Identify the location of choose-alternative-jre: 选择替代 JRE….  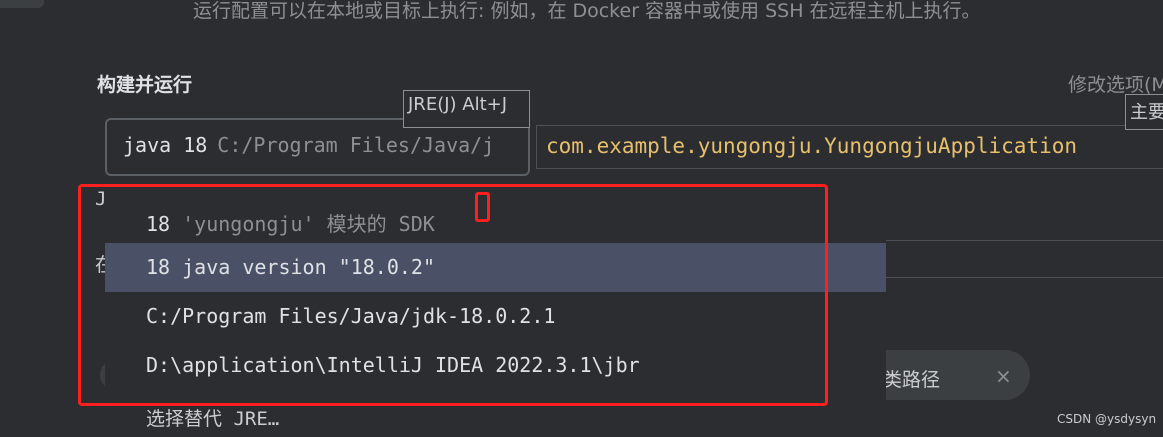
(212, 417).